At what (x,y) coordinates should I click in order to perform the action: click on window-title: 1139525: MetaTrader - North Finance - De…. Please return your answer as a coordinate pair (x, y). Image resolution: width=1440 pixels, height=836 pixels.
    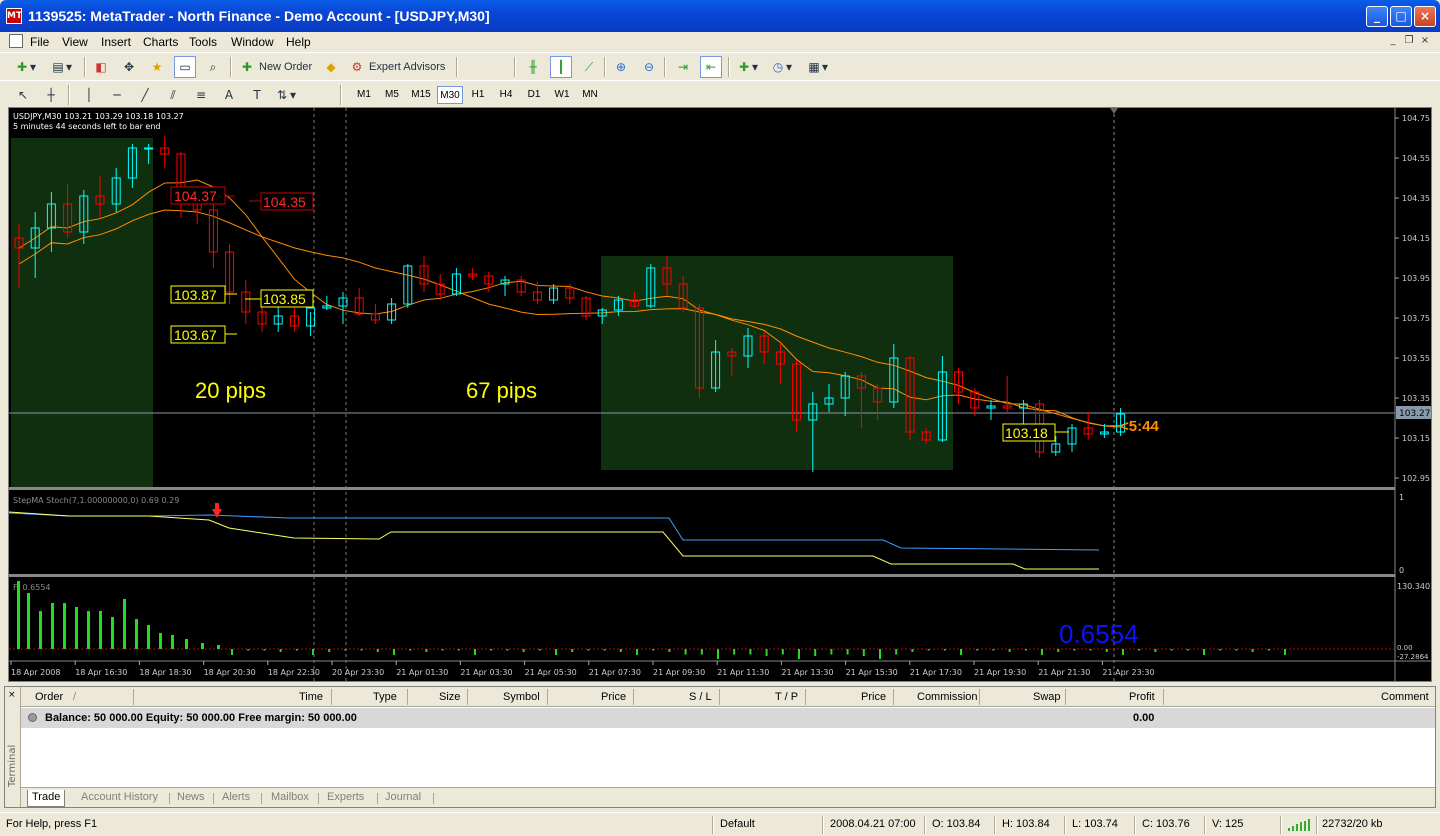
    Looking at the image, I should click on (259, 16).